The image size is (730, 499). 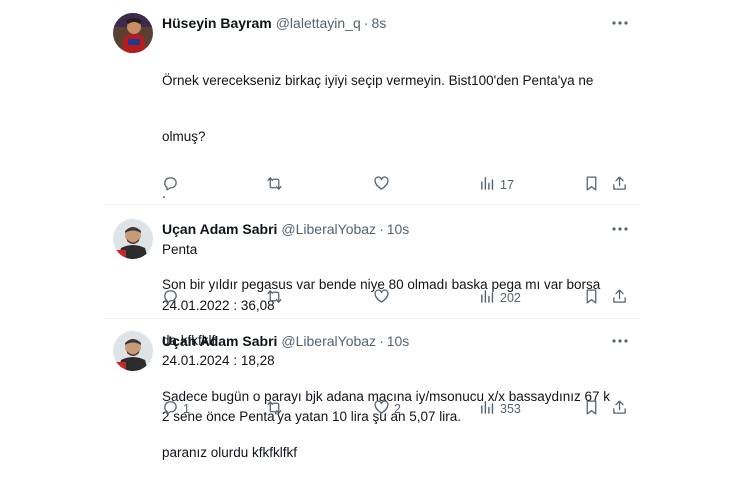 I want to click on action-bar: 202, so click(x=397, y=298).